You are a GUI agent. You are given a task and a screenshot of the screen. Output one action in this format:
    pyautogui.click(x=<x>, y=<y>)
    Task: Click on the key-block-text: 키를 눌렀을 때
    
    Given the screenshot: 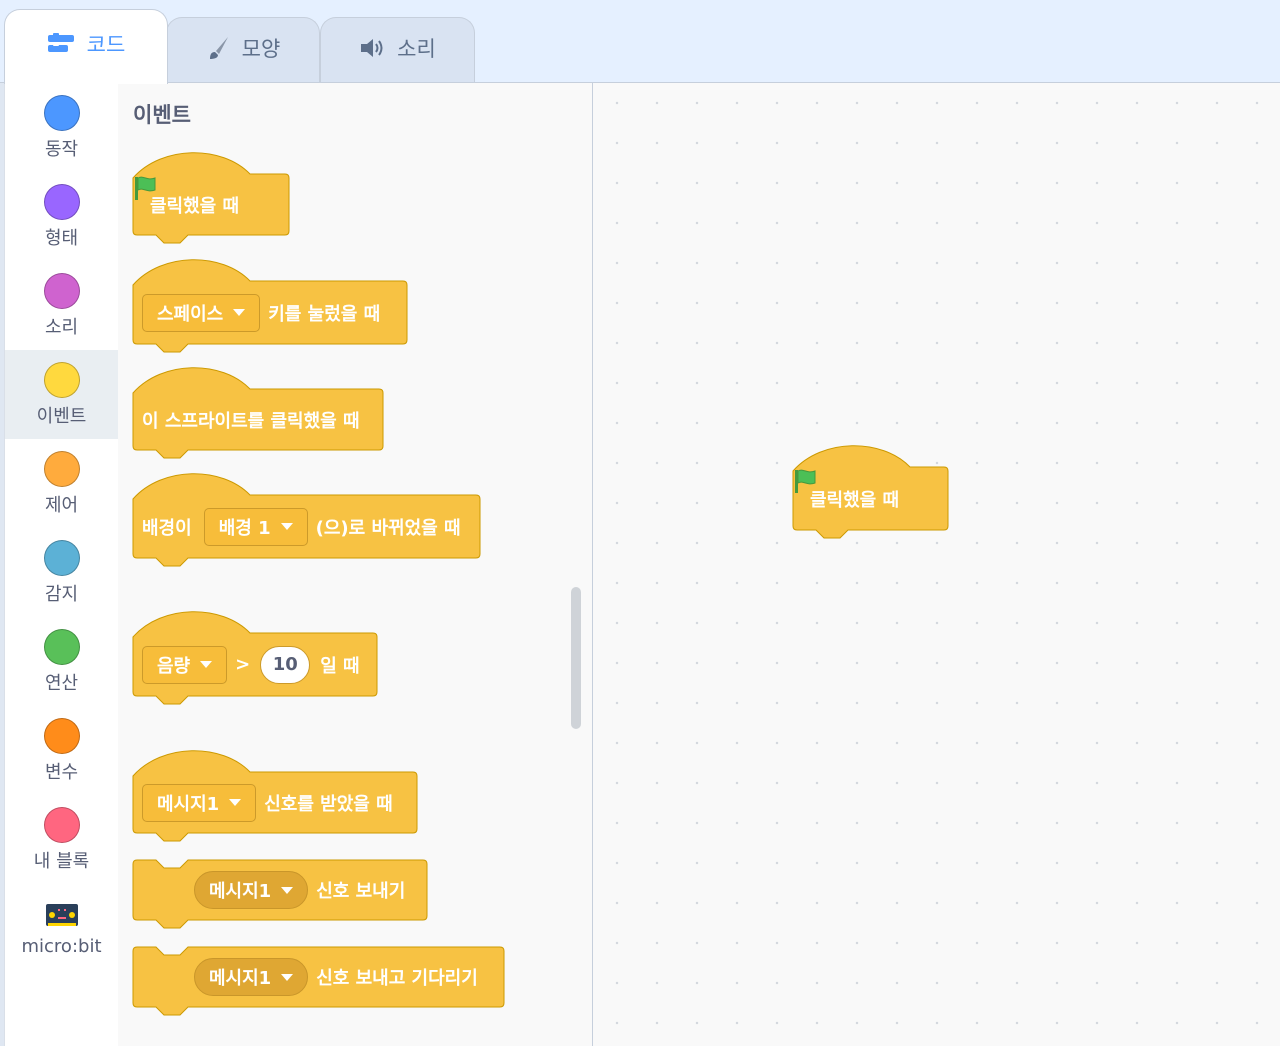 What is the action you would take?
    pyautogui.click(x=324, y=314)
    